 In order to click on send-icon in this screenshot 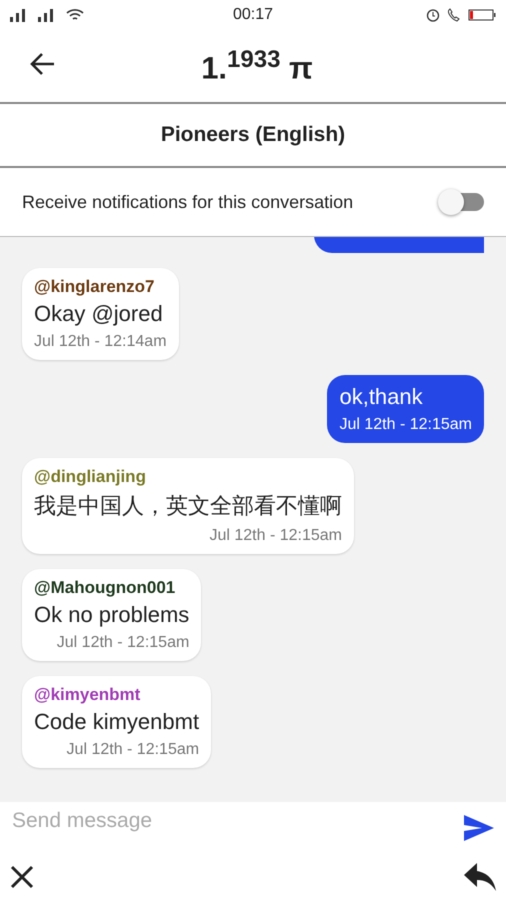, I will do `click(479, 828)`.